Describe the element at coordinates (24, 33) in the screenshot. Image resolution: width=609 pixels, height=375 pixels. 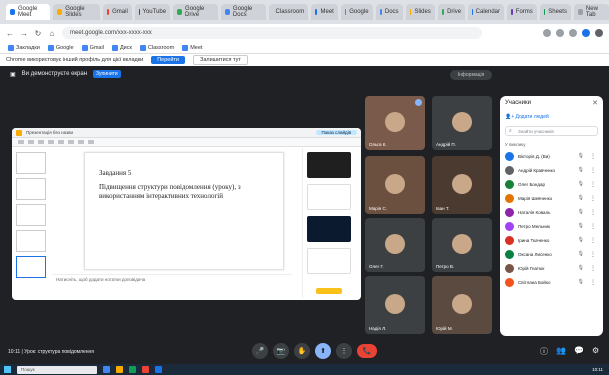
I see `forward-icon: →` at that location.